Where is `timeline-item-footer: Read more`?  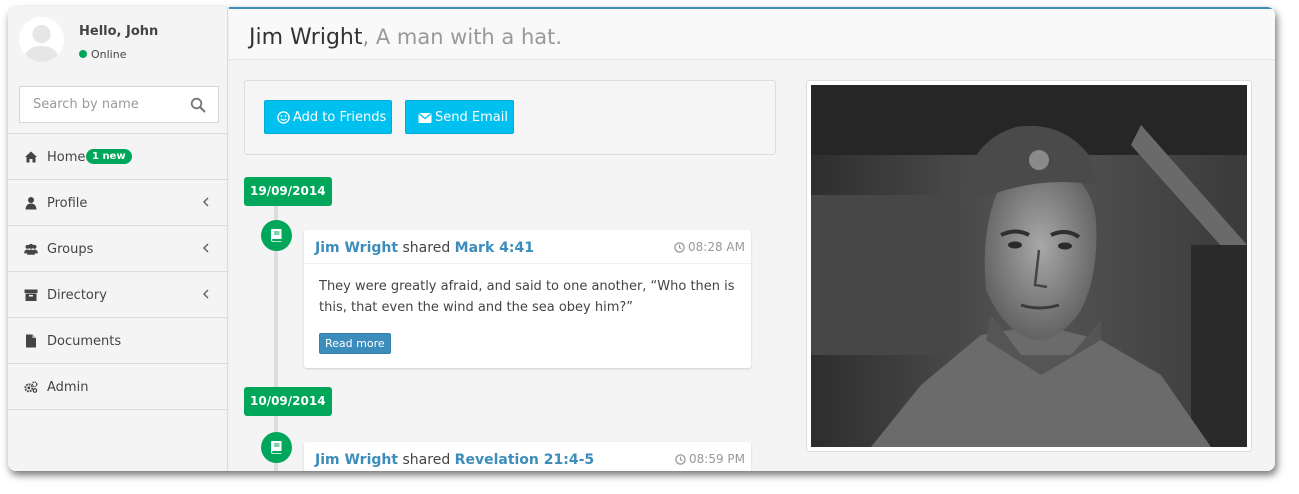 timeline-item-footer: Read more is located at coordinates (527, 343).